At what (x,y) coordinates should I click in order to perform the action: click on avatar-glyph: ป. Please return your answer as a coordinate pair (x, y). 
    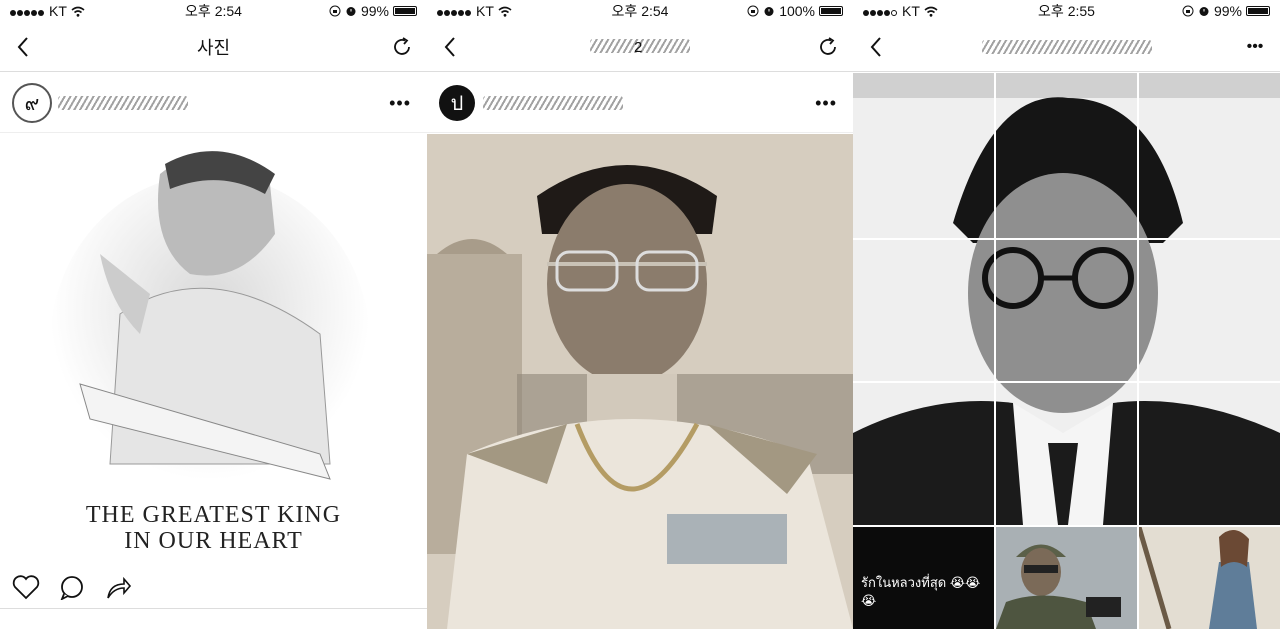
    Looking at the image, I should click on (457, 103).